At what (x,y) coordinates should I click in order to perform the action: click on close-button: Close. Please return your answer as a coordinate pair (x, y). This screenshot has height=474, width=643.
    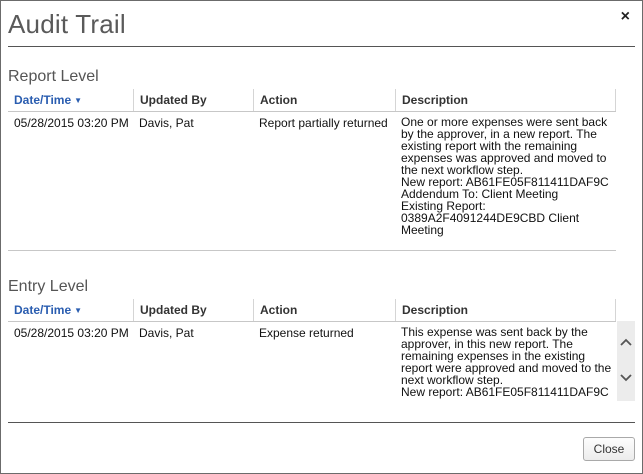
    Looking at the image, I should click on (609, 449).